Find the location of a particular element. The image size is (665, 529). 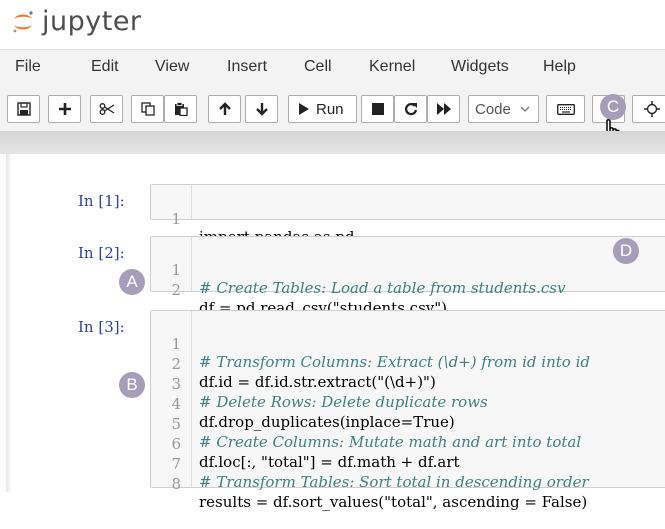

annotation-badge-a: A is located at coordinates (132, 282).